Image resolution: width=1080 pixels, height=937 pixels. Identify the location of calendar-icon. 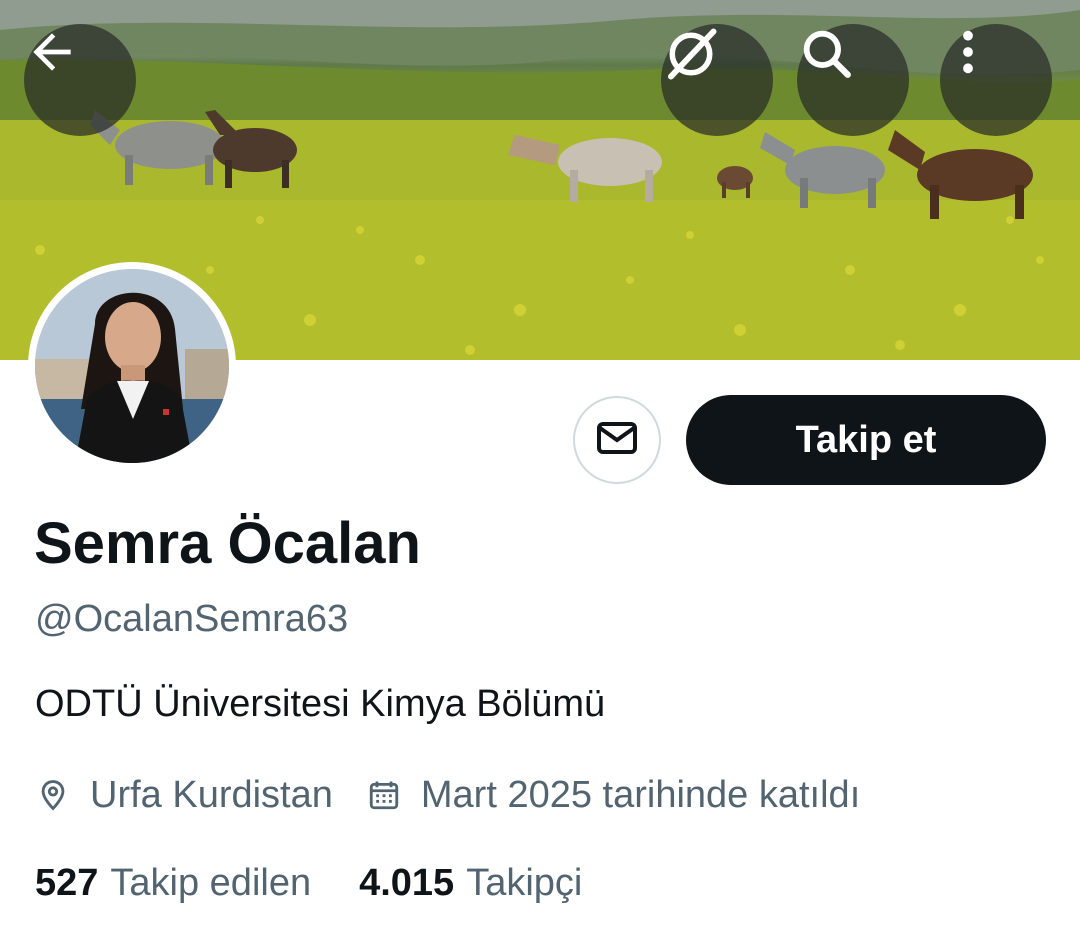
(384, 795).